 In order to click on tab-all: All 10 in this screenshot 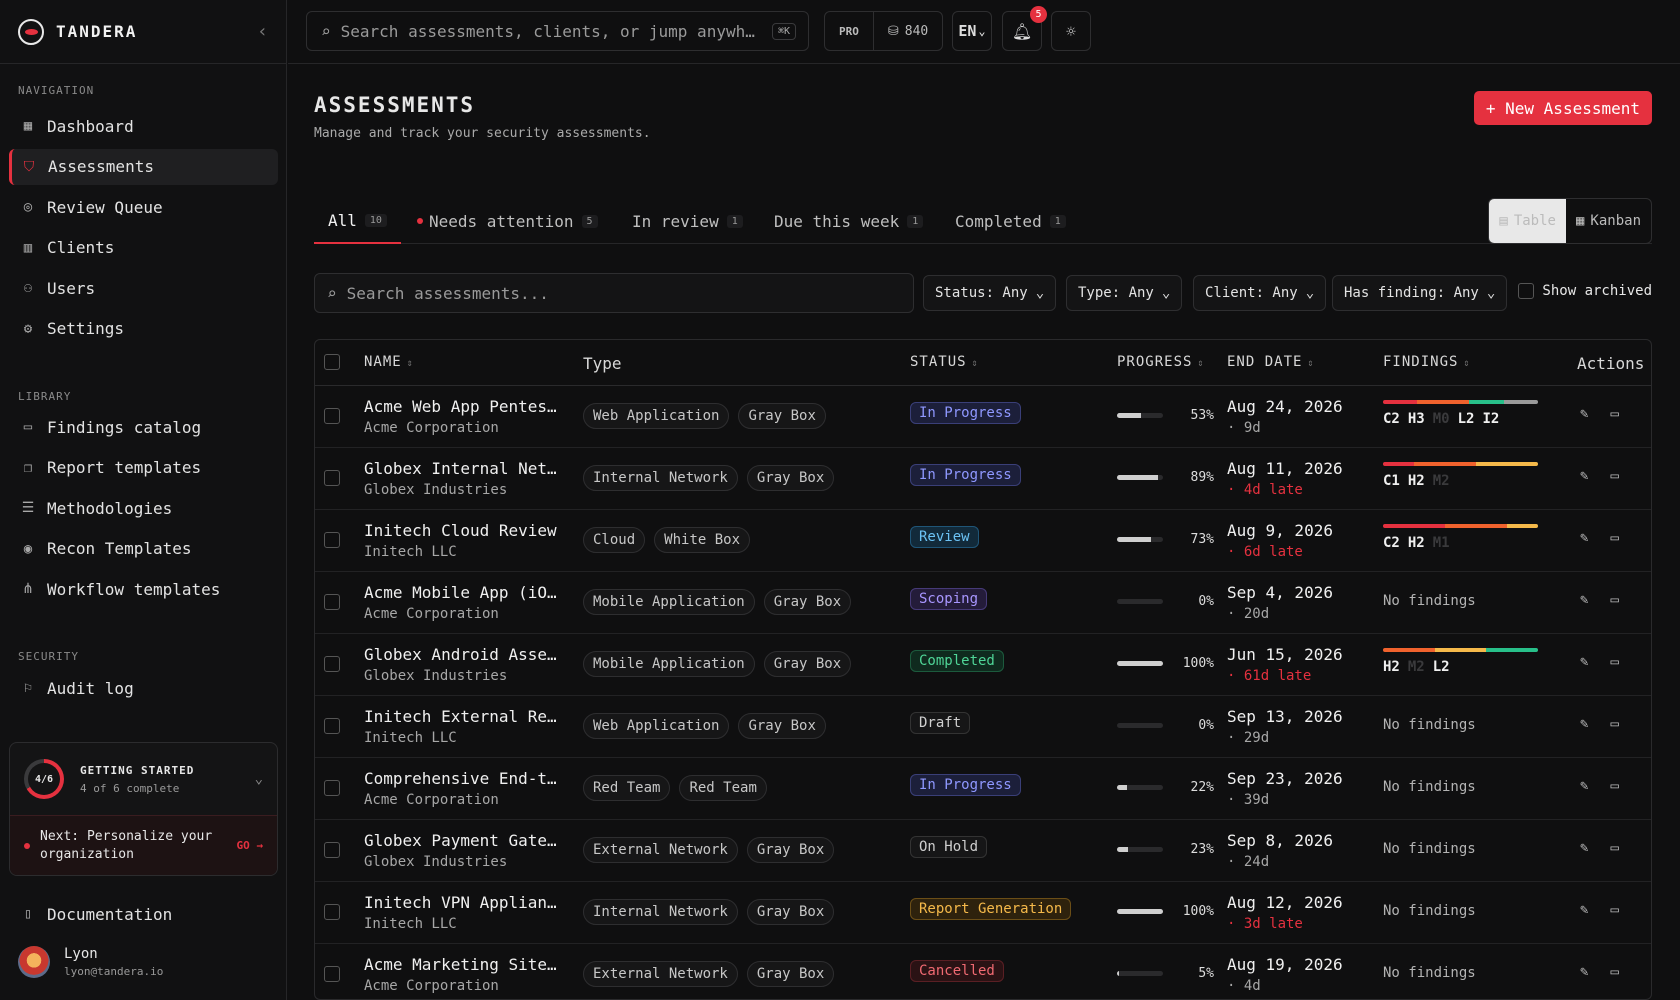, I will do `click(357, 221)`.